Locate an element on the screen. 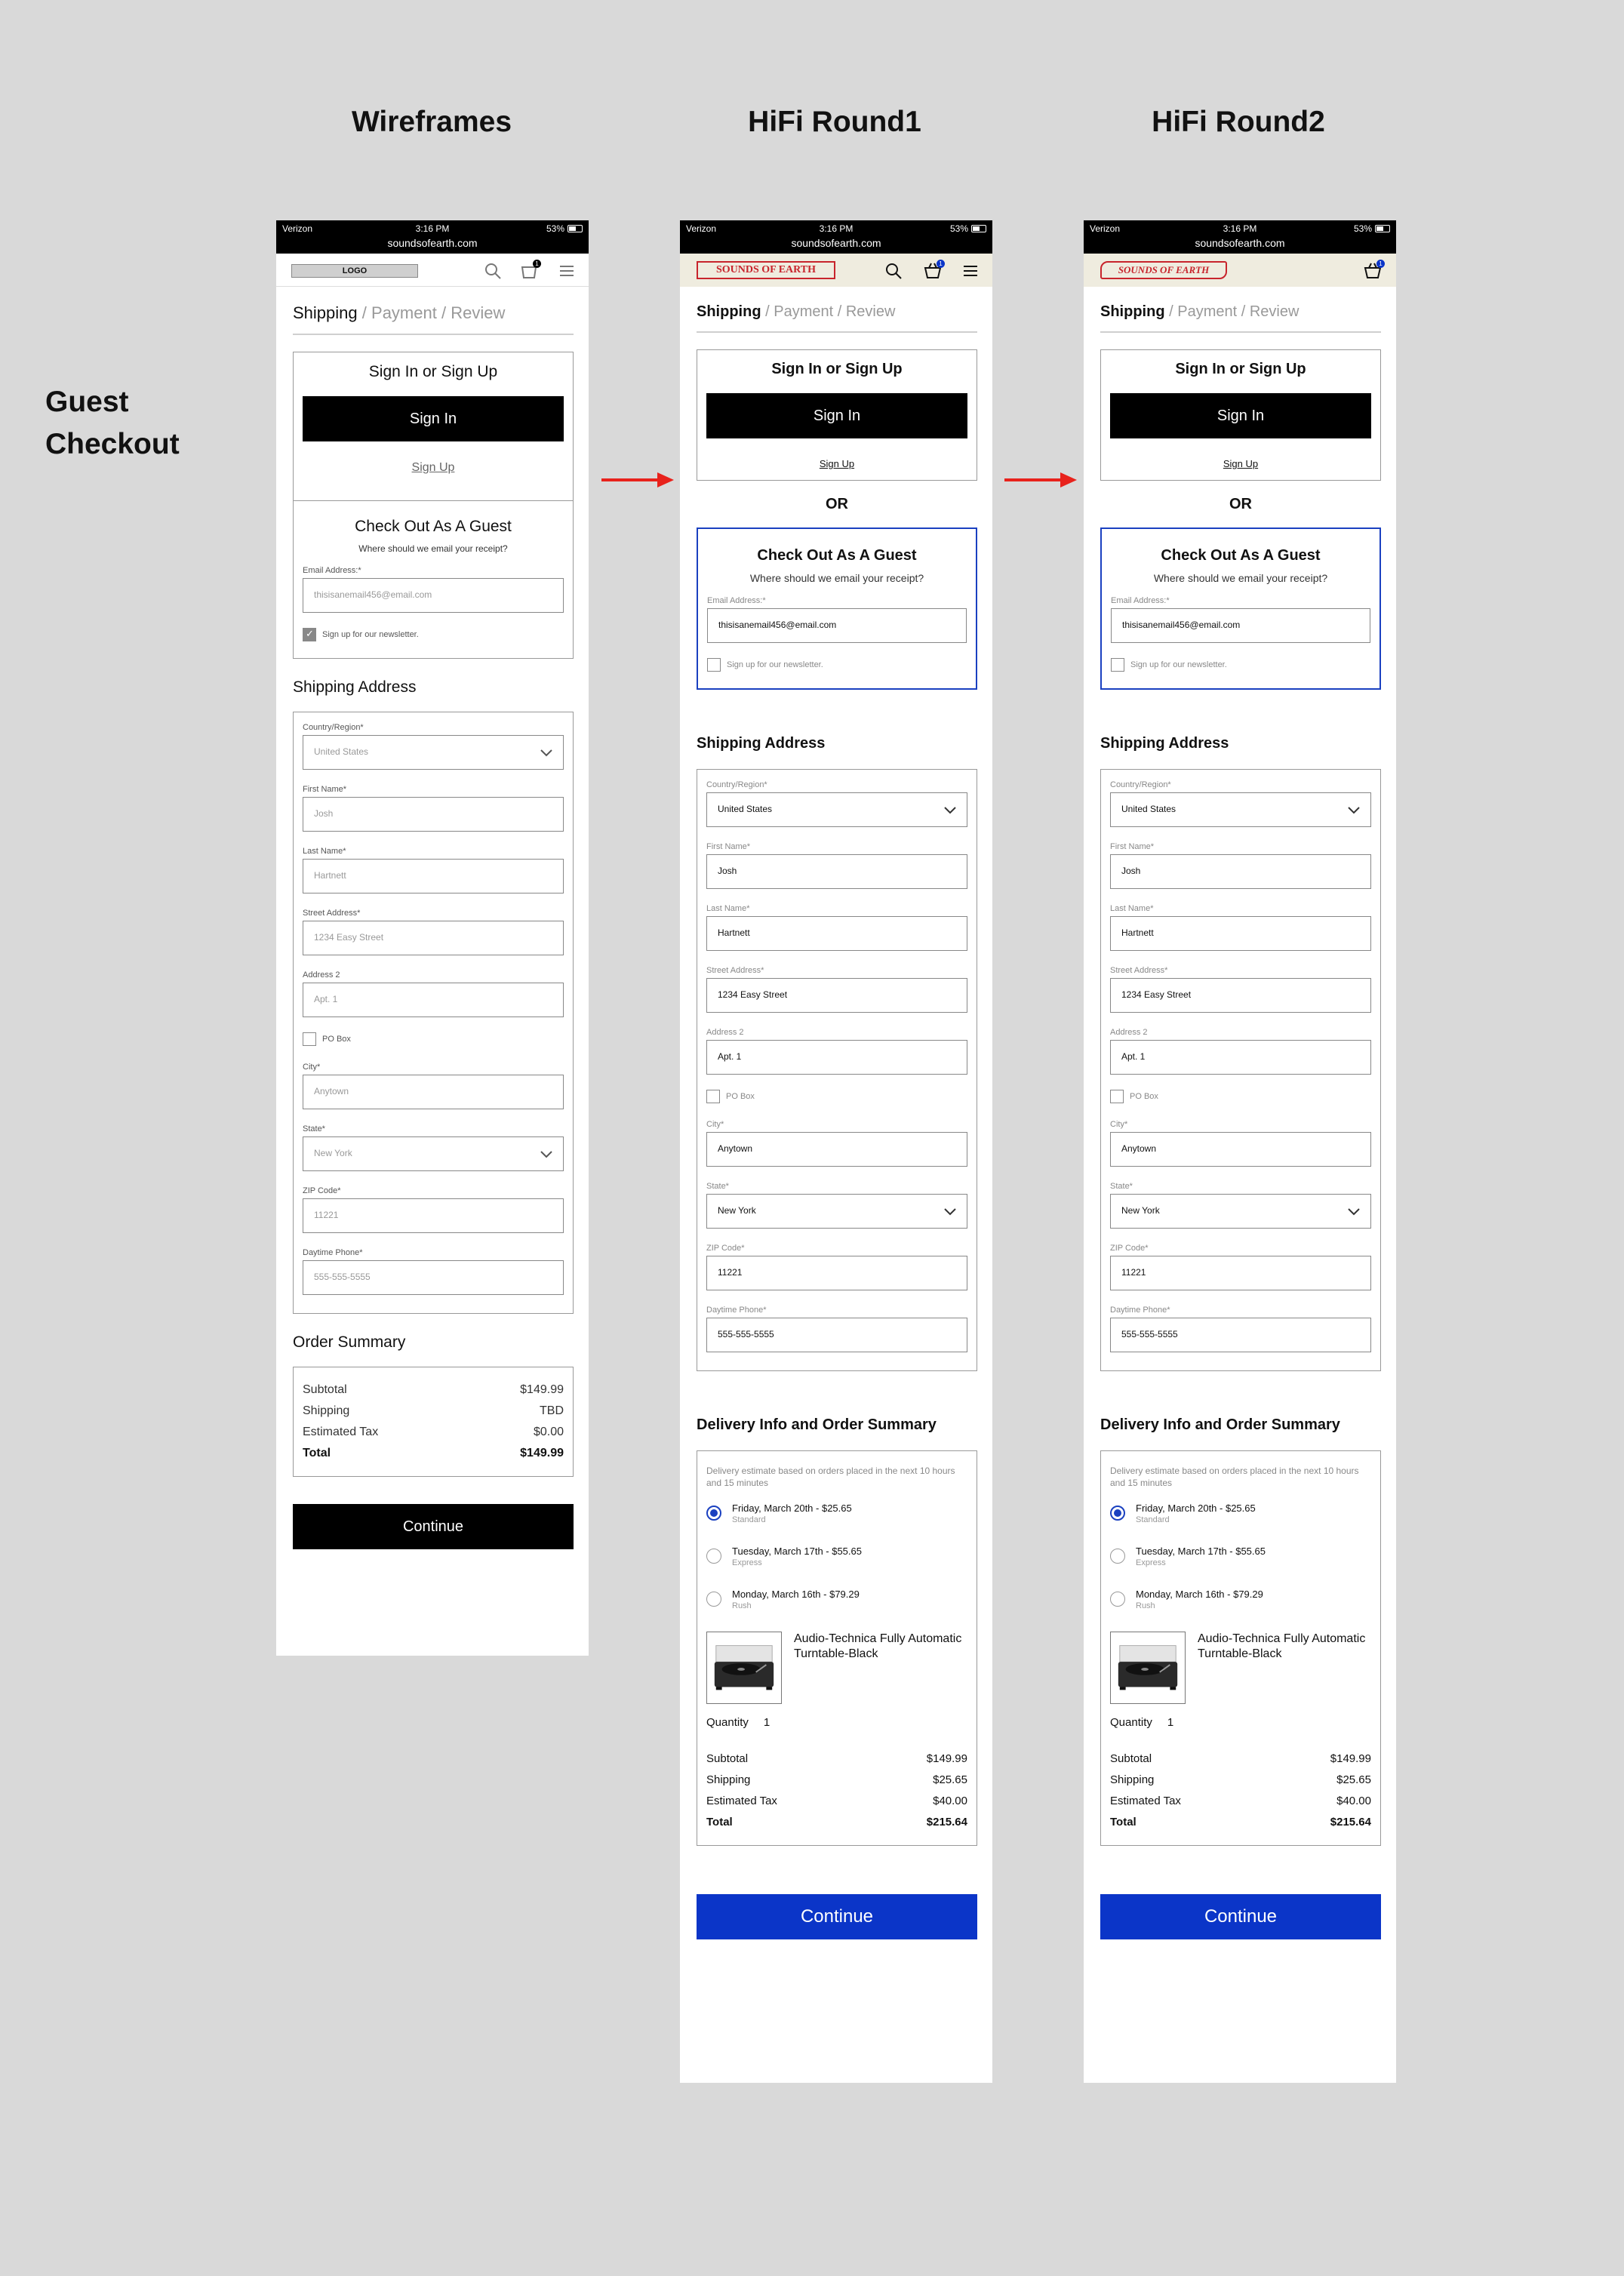  battery-icon is located at coordinates (978, 228).